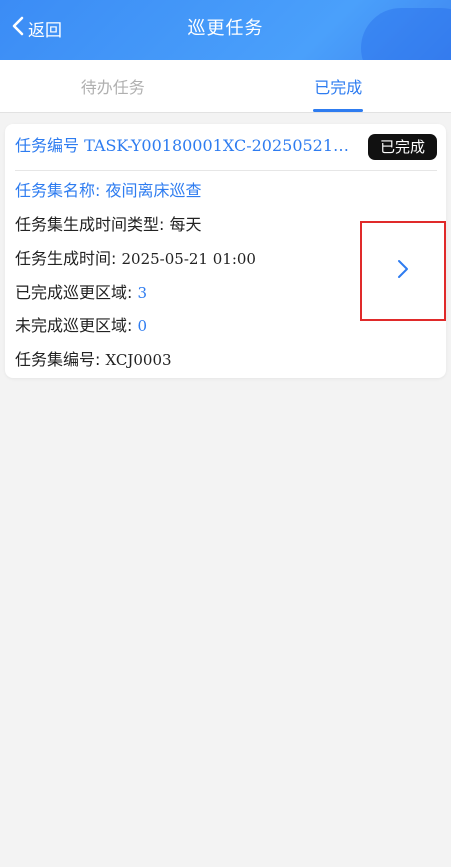 The height and width of the screenshot is (867, 451). I want to click on tab-pending-label: 待办任务, so click(112, 87).